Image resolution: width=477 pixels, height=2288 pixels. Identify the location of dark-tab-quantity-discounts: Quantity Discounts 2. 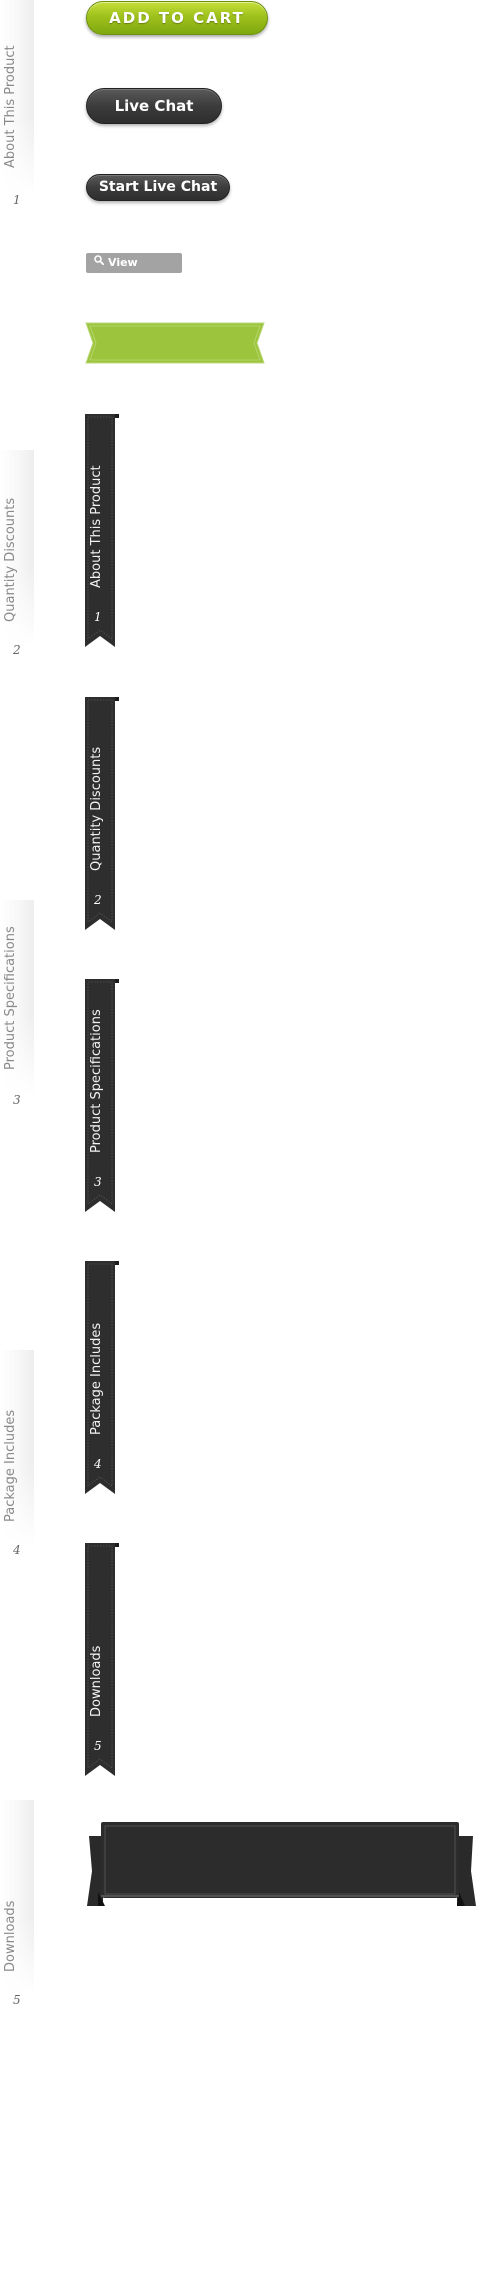
(102, 814).